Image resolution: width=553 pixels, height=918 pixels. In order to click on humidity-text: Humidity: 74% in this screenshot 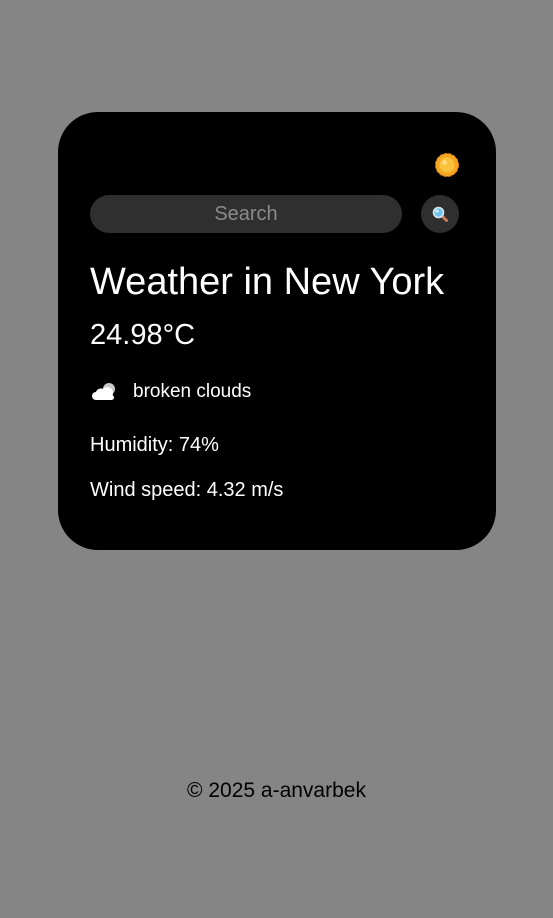, I will do `click(154, 445)`.